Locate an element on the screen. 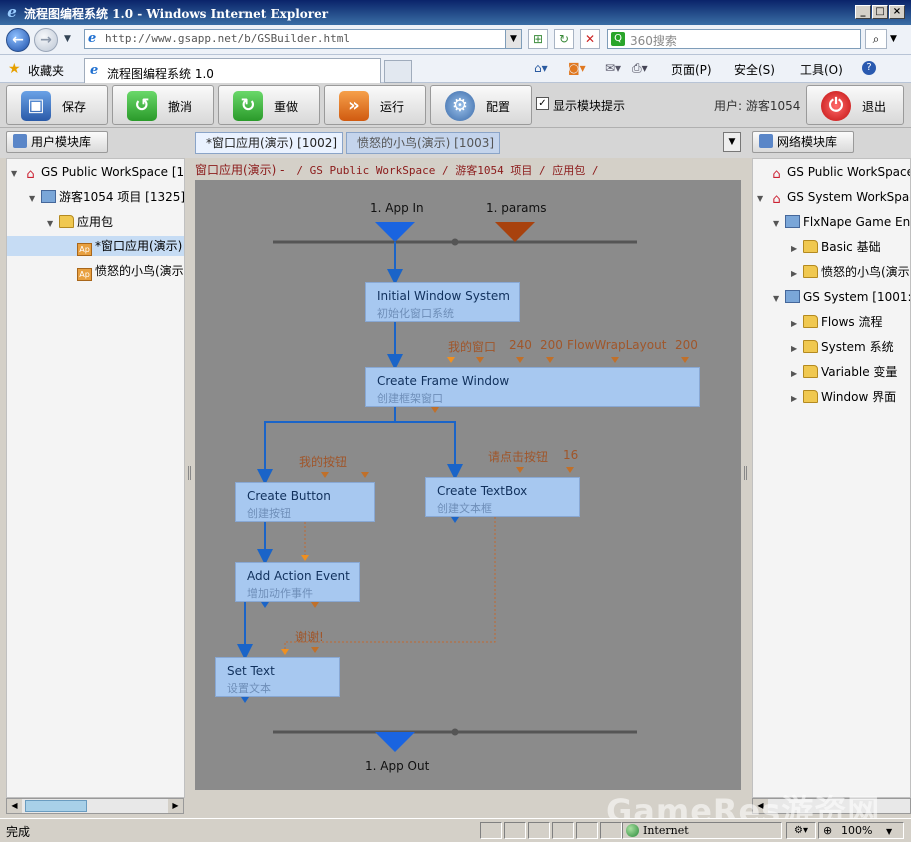 This screenshot has height=842, width=911. print-icon: ⎙▾ is located at coordinates (640, 68).